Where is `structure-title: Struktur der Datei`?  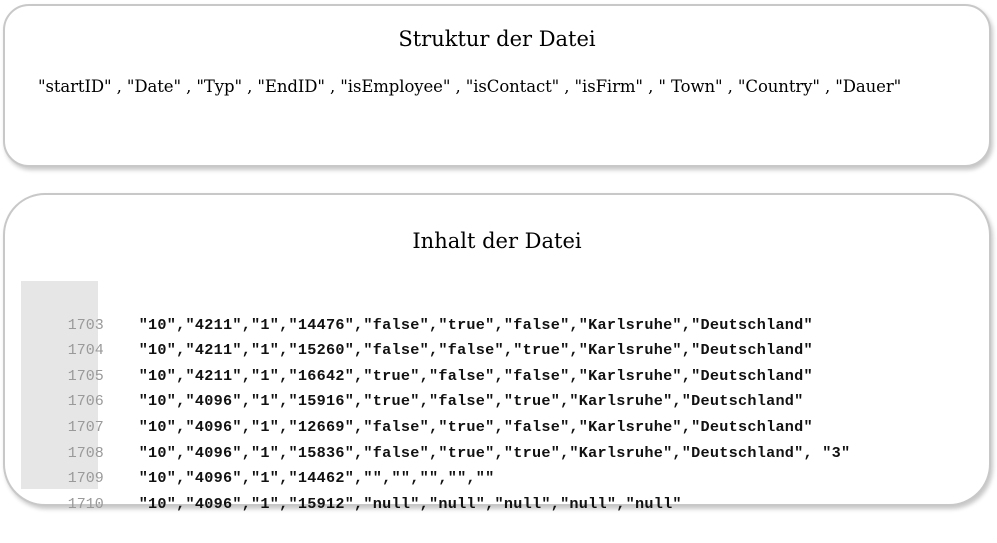
structure-title: Struktur der Datei is located at coordinates (497, 39).